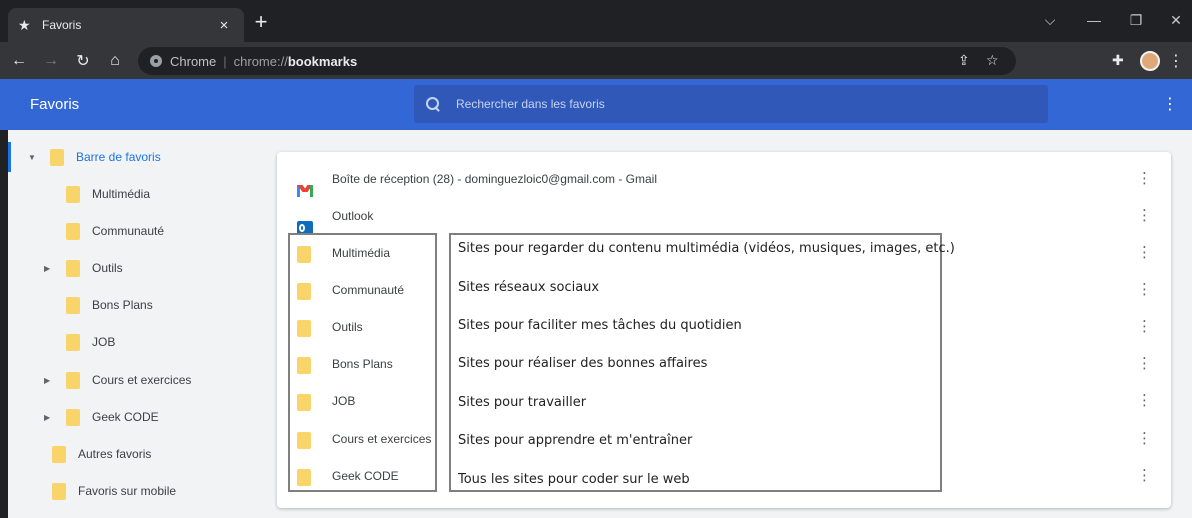 The height and width of the screenshot is (518, 1192). What do you see at coordinates (83, 268) in the screenshot?
I see `sidebar-item-outils: ▶ Outils` at bounding box center [83, 268].